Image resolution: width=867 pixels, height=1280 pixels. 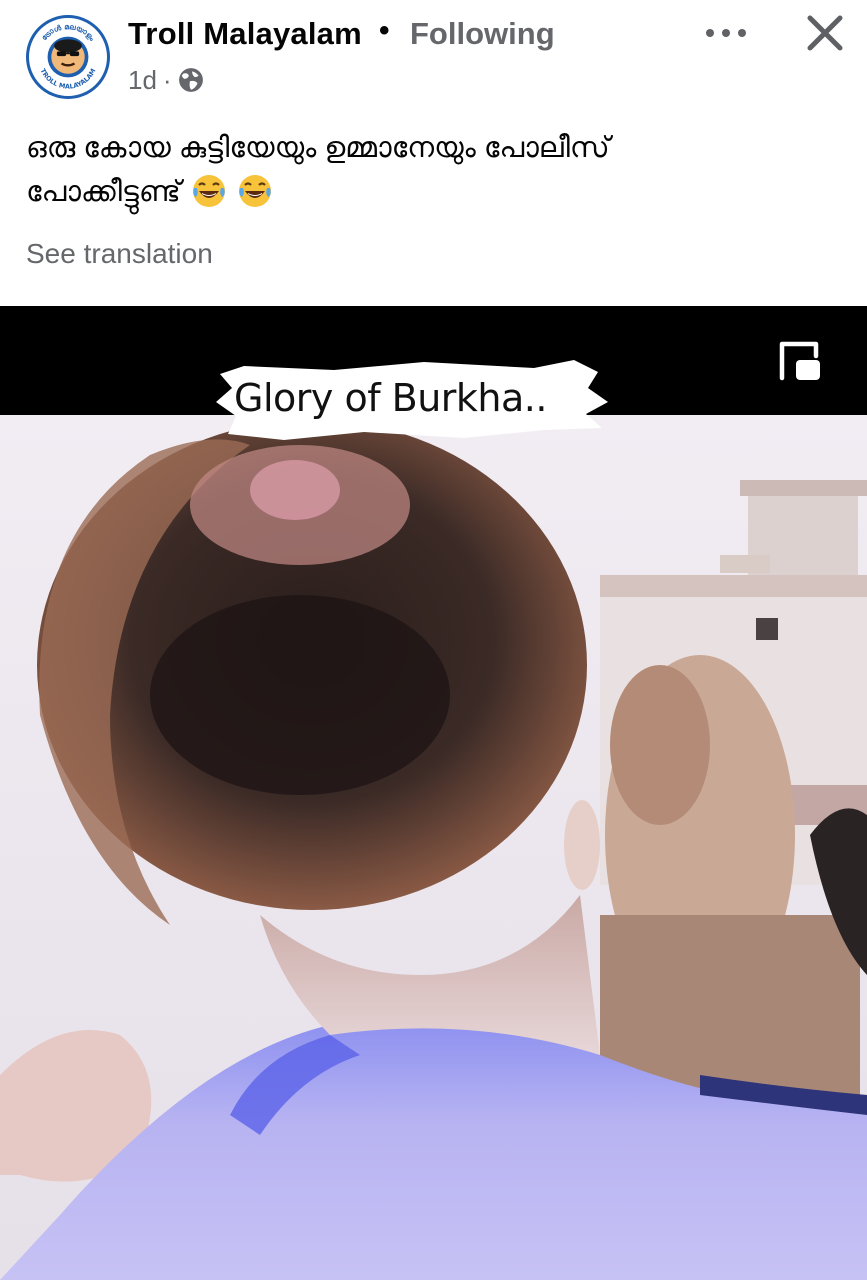 What do you see at coordinates (103, 192) in the screenshot?
I see `post-text-line-2: പോക്കീട്ടുണ്ട്` at bounding box center [103, 192].